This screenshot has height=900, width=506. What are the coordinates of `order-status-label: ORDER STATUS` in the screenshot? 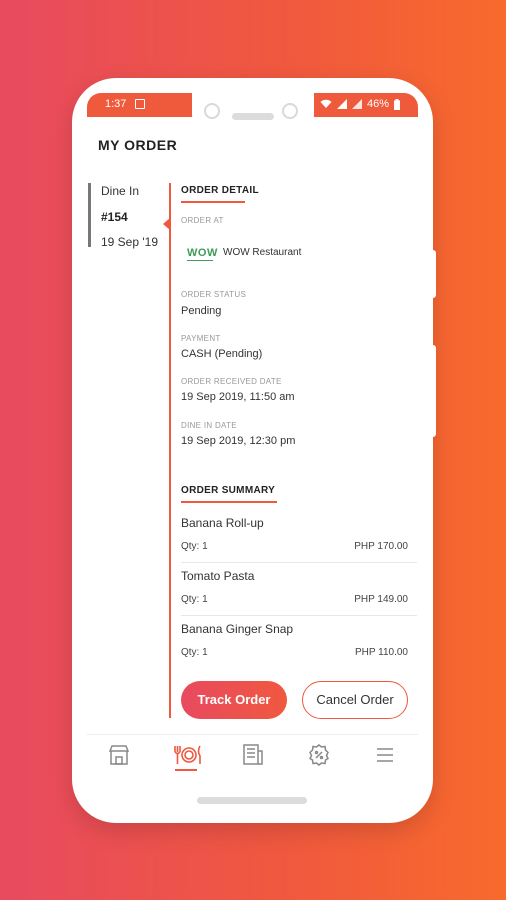 It's located at (214, 294).